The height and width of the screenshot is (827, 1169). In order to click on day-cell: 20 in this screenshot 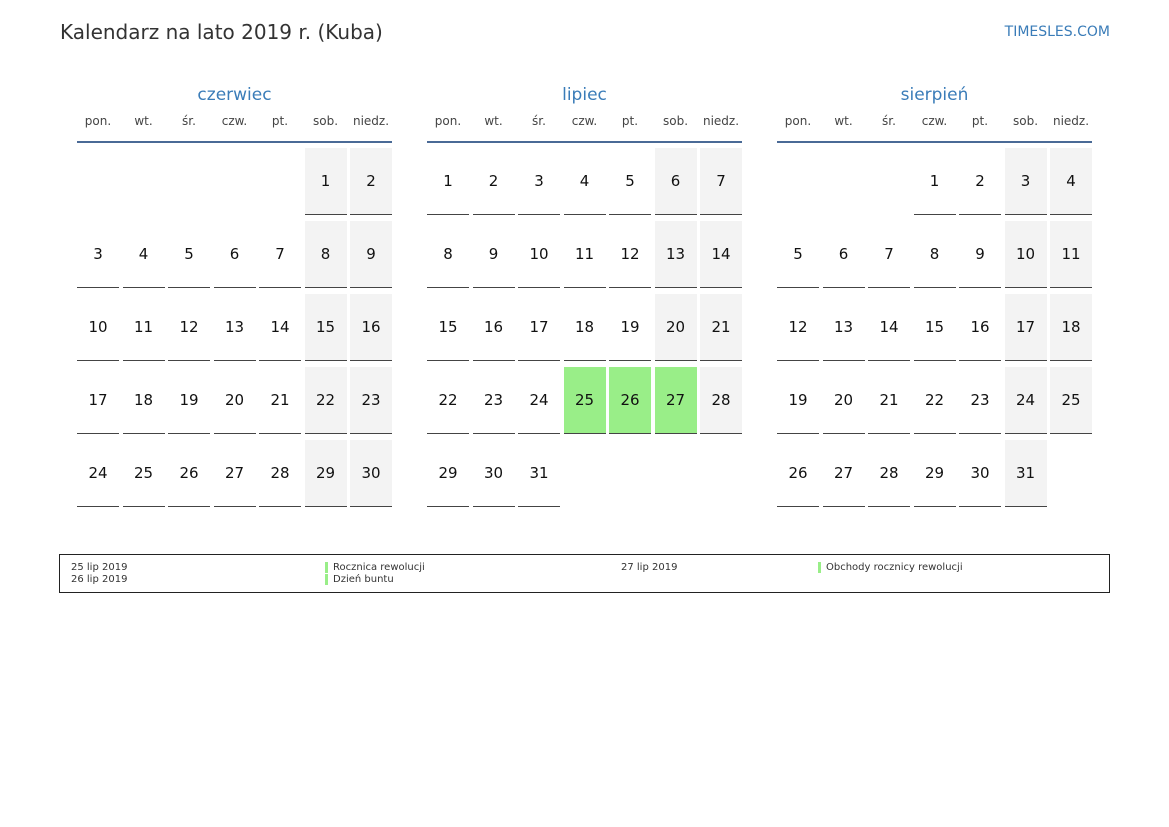, I will do `click(675, 327)`.